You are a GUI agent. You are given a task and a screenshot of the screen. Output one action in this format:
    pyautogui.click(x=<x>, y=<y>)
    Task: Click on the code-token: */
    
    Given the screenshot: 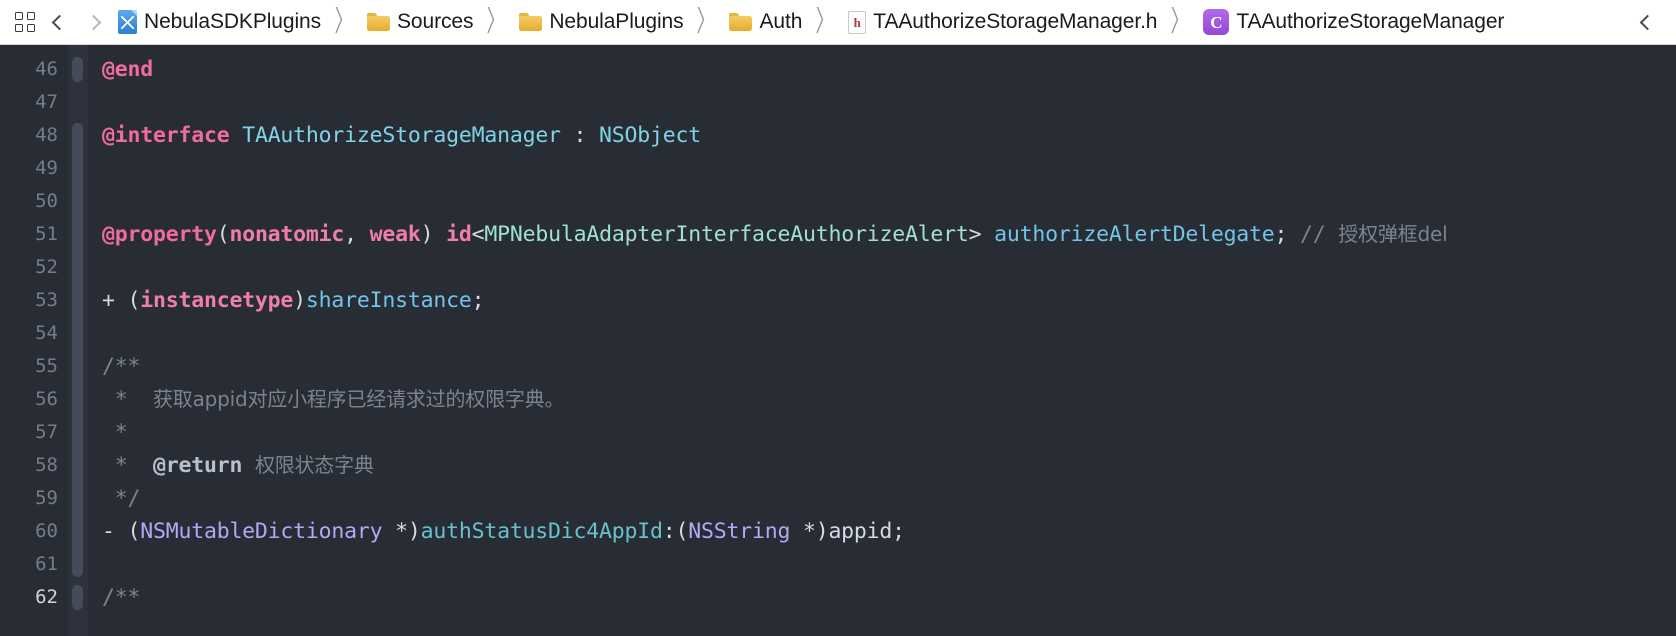 What is the action you would take?
    pyautogui.click(x=121, y=498)
    